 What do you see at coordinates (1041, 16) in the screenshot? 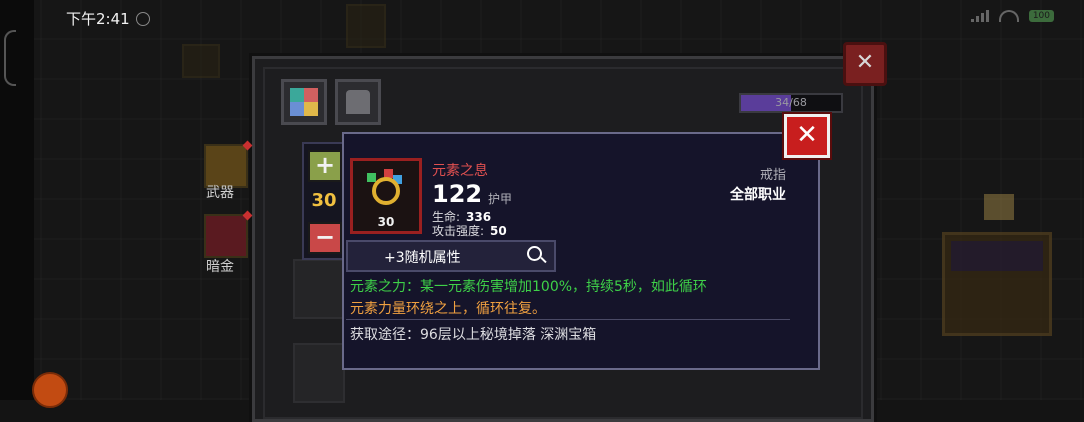
I see `battery-indicator: 100` at bounding box center [1041, 16].